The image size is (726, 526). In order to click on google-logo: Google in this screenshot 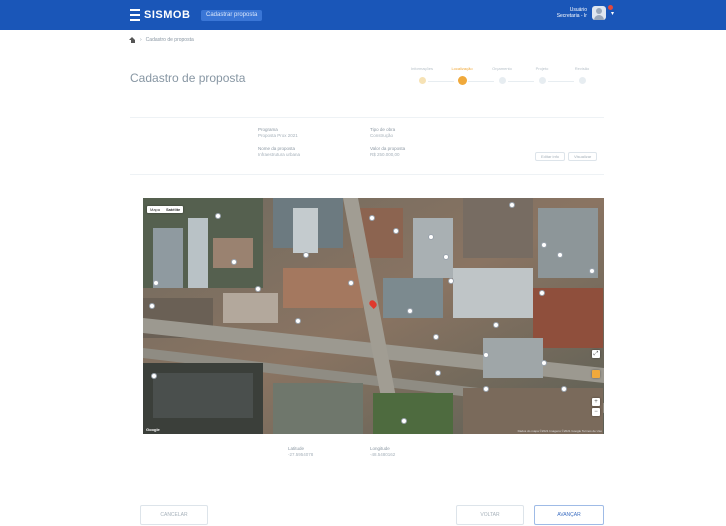, I will do `click(153, 429)`.